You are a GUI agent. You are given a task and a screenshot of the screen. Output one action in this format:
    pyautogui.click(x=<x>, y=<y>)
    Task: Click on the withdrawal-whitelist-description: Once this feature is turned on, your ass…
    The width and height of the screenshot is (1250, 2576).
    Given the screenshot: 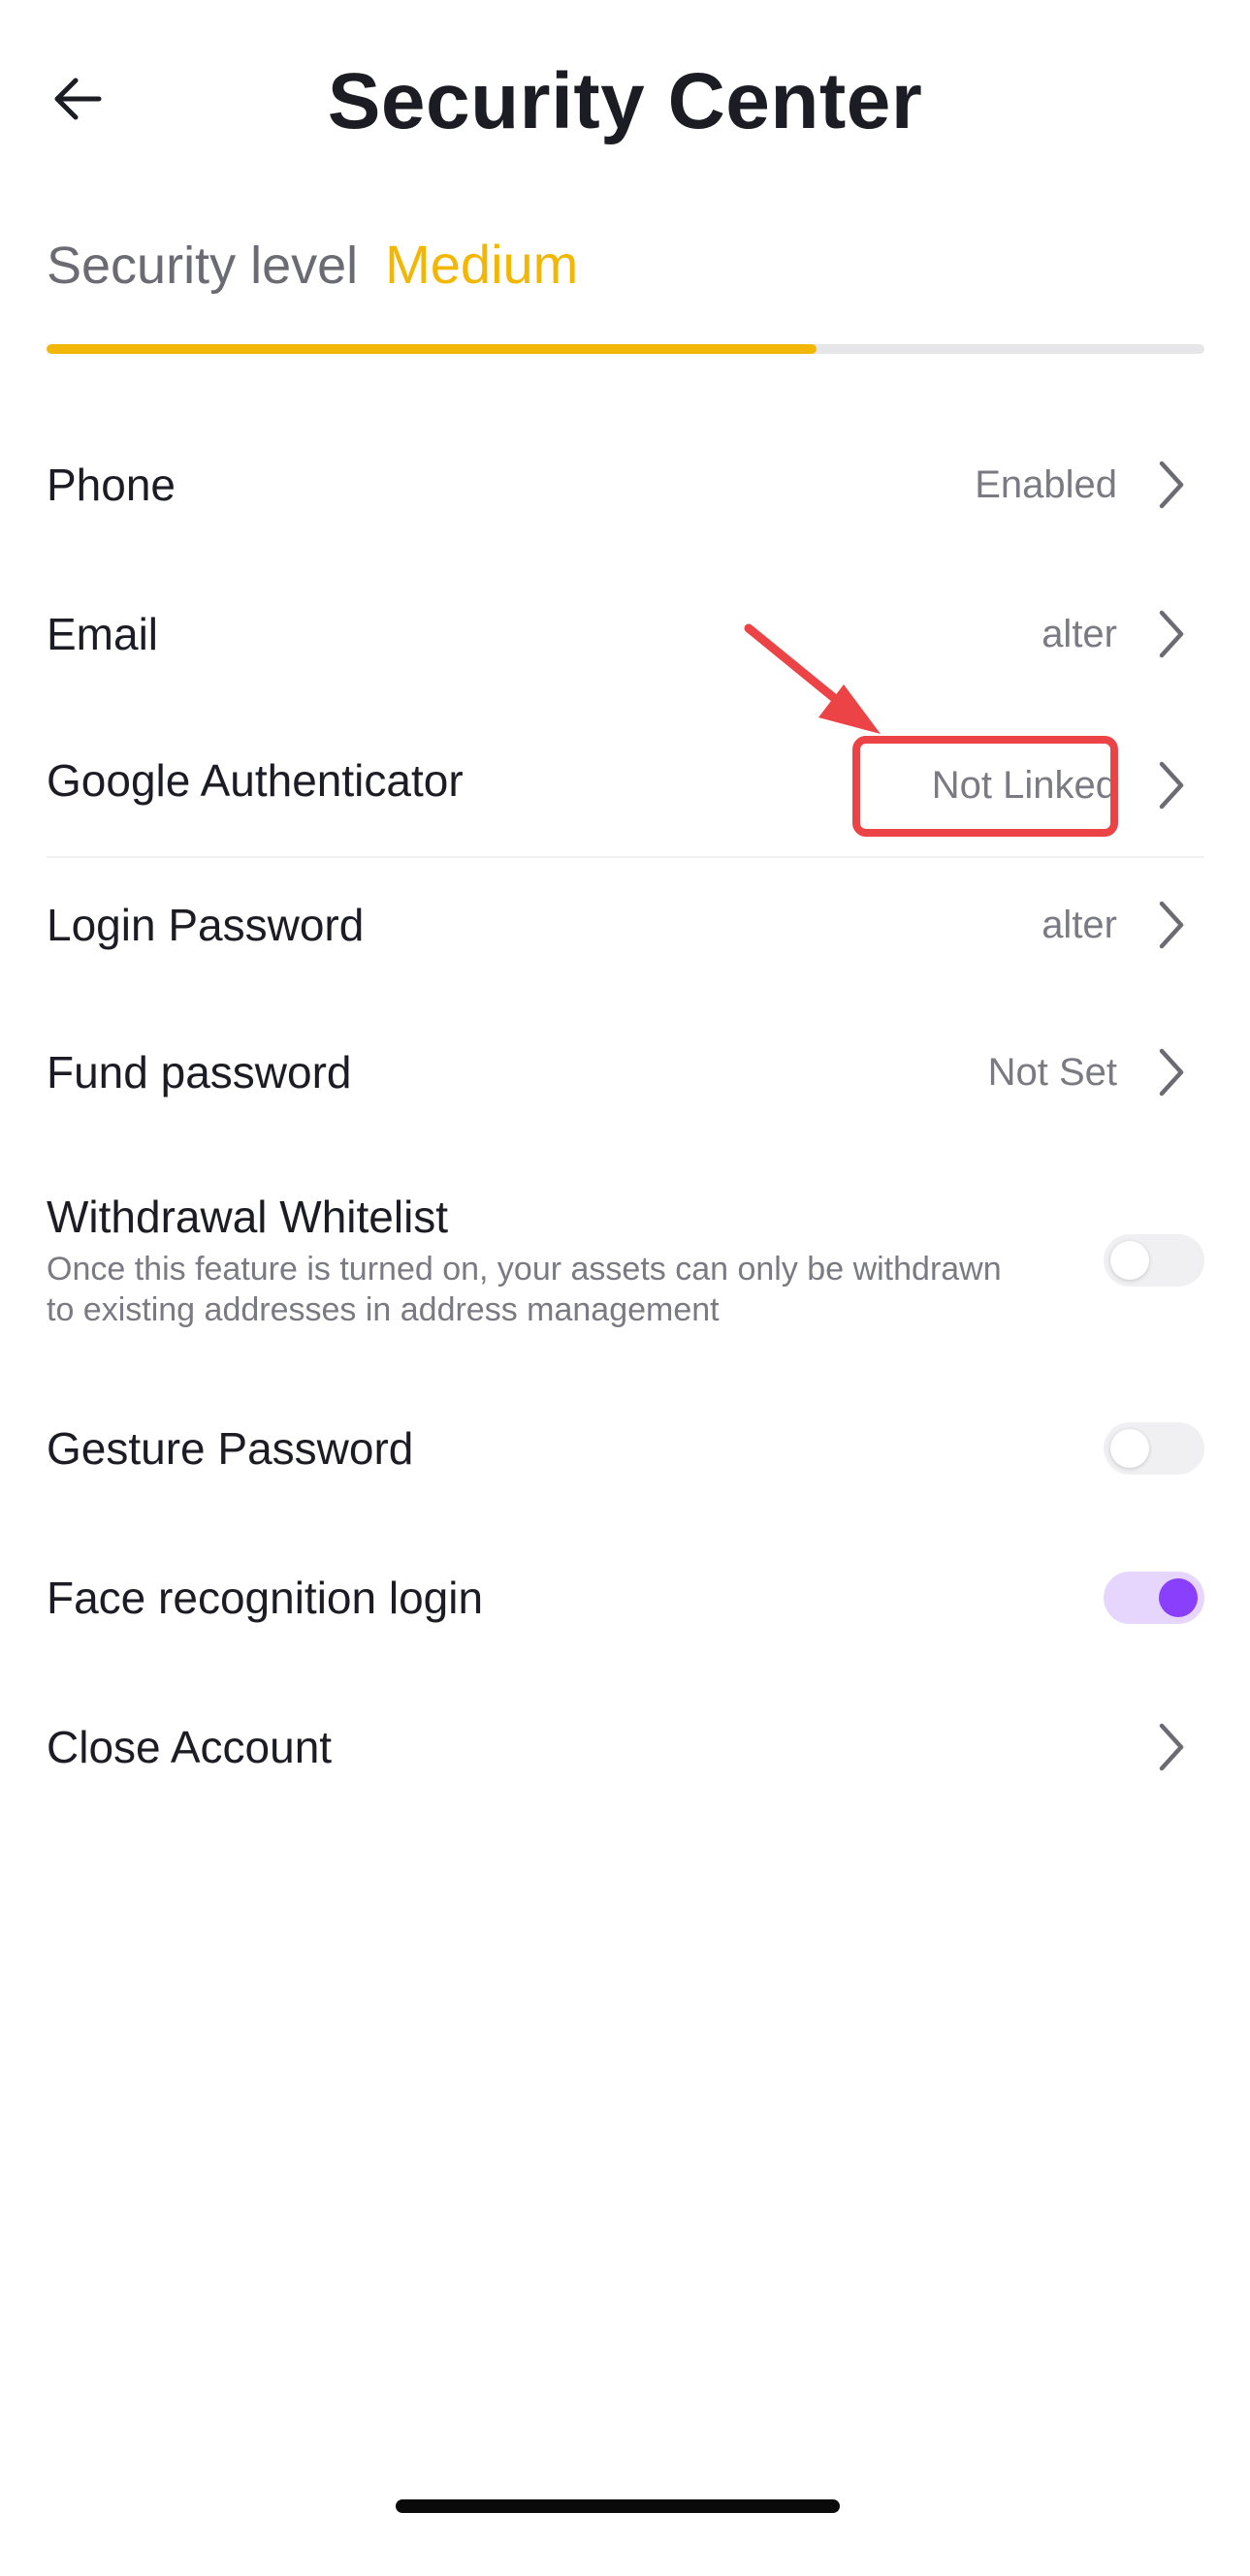 What is the action you would take?
    pyautogui.click(x=524, y=1289)
    